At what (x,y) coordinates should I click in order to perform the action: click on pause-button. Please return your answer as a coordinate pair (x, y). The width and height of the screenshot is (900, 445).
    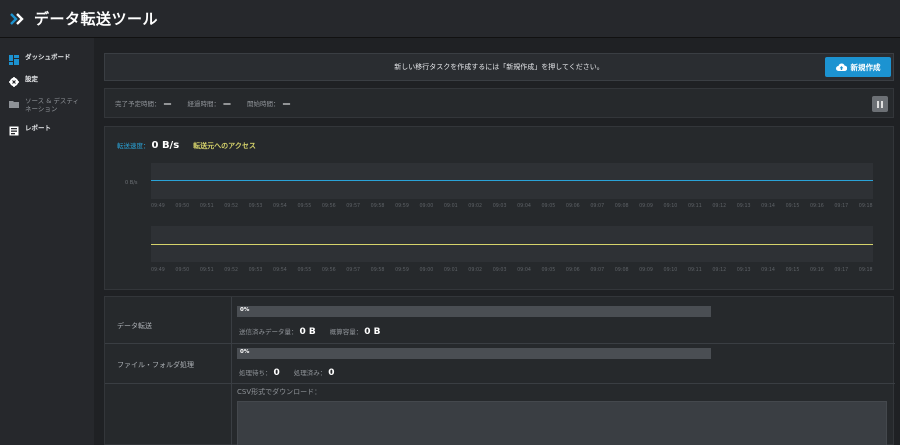
    Looking at the image, I should click on (880, 104).